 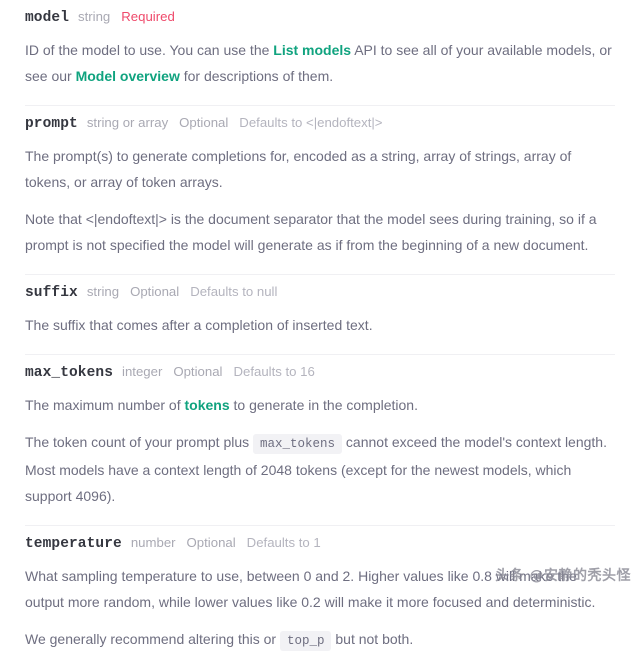 I want to click on parameter-name: prompt, so click(x=51, y=124).